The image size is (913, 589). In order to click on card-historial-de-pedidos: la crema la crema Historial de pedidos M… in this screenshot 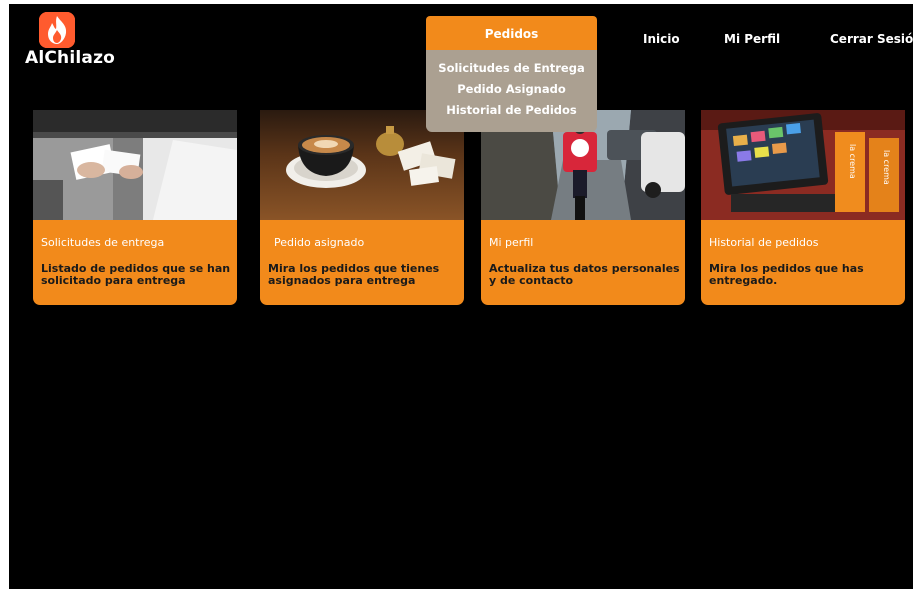, I will do `click(803, 207)`.